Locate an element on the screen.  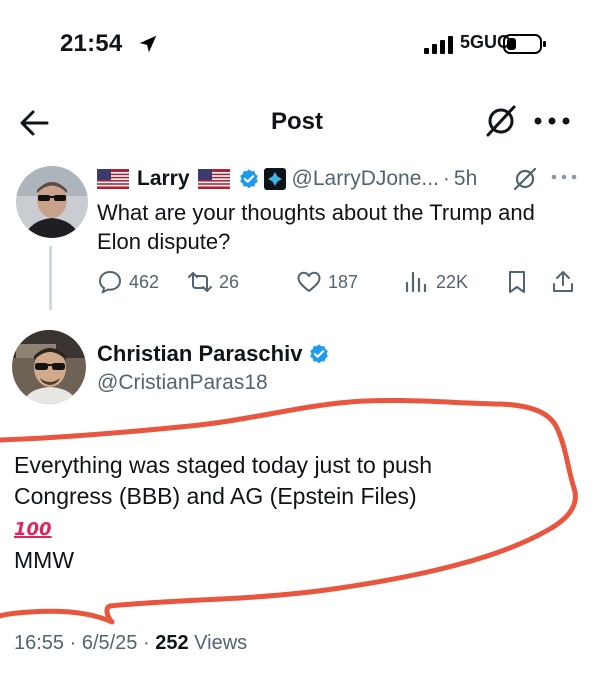
bookmark-icon is located at coordinates (517, 282).